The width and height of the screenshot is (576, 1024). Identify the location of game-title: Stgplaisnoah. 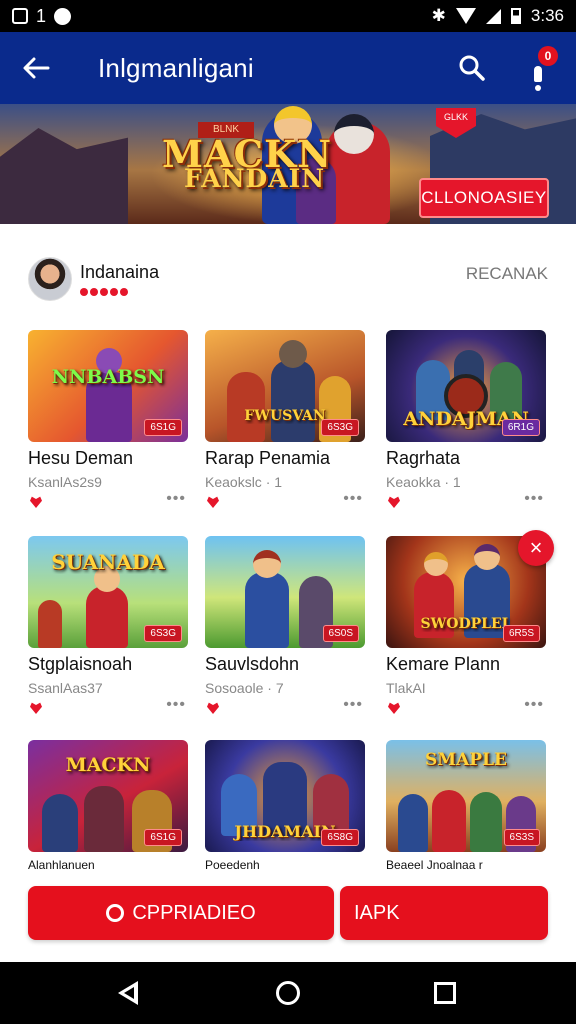
(80, 664).